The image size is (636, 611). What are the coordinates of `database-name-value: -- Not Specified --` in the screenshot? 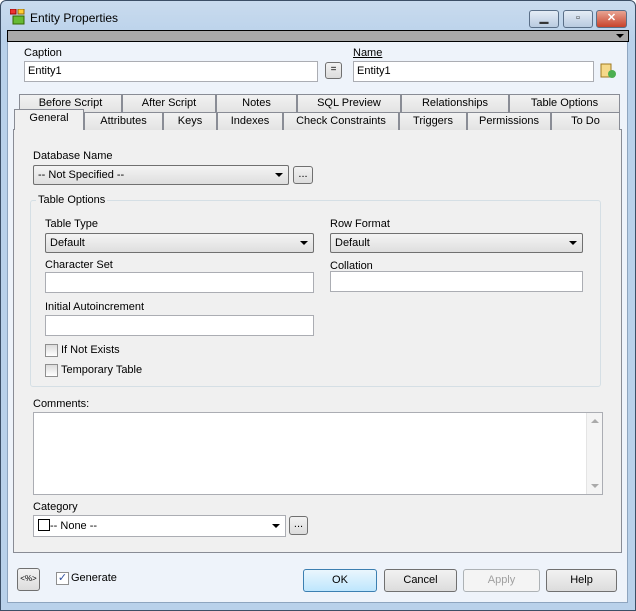 It's located at (81, 175).